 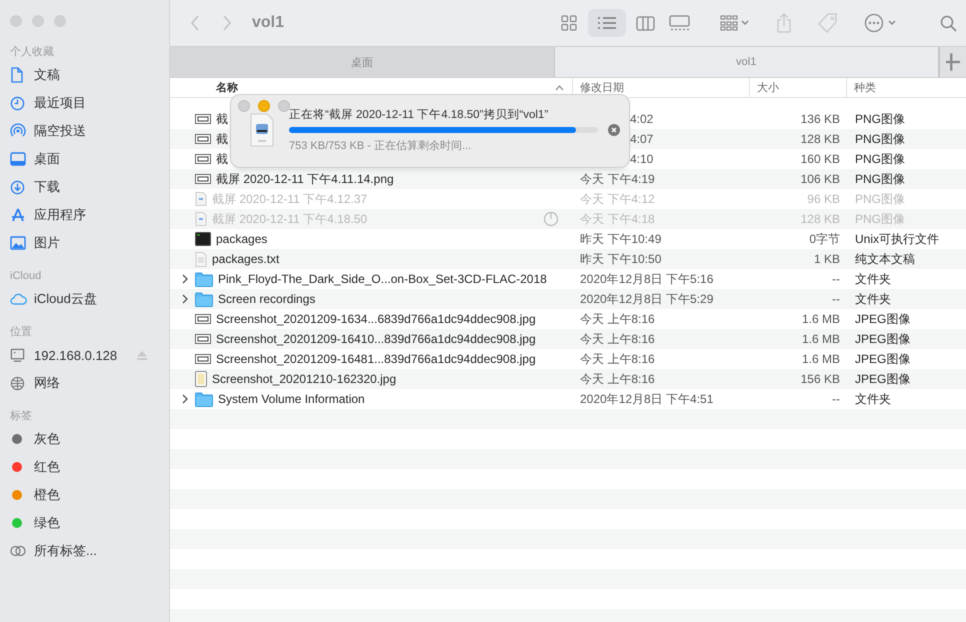 What do you see at coordinates (18, 159) in the screenshot?
I see `desktop-icon` at bounding box center [18, 159].